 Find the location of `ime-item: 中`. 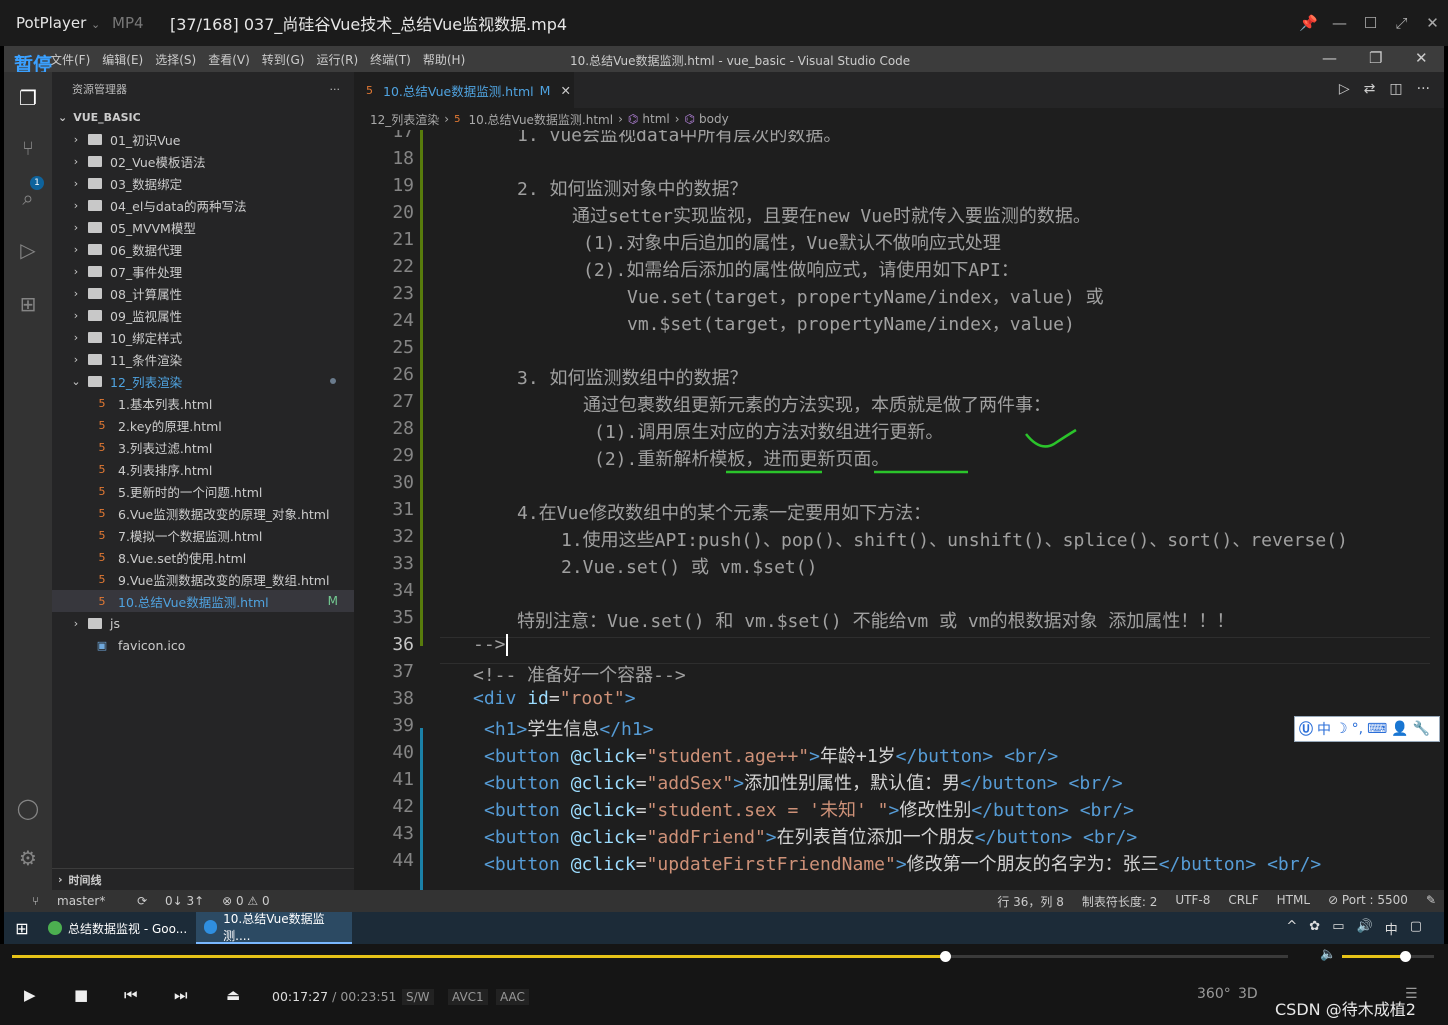

ime-item: 中 is located at coordinates (1324, 729).